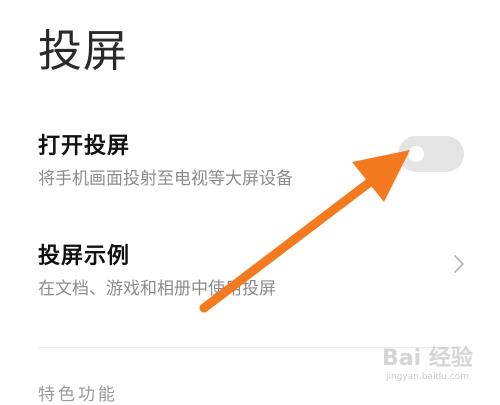 Image resolution: width=500 pixels, height=405 pixels. Describe the element at coordinates (459, 264) in the screenshot. I see `chevron-right-icon` at that location.